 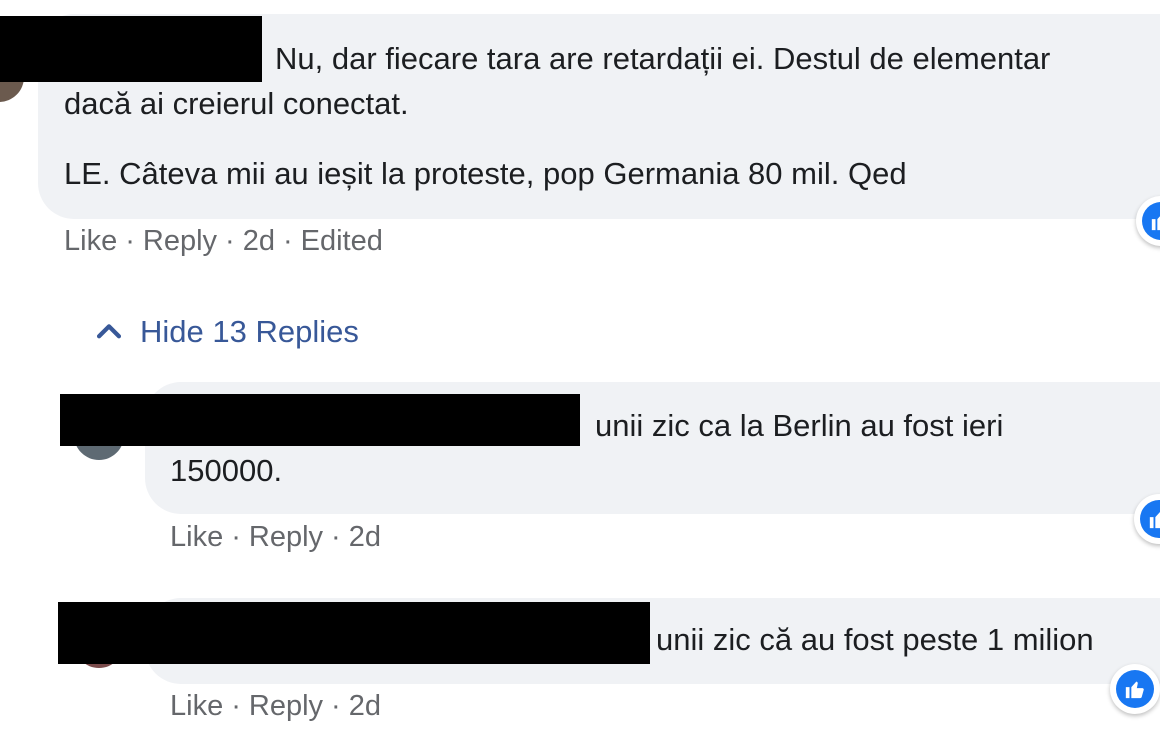 I want to click on reply-text-line: unii zic ca la Berlin au fost ieri, so click(x=799, y=425).